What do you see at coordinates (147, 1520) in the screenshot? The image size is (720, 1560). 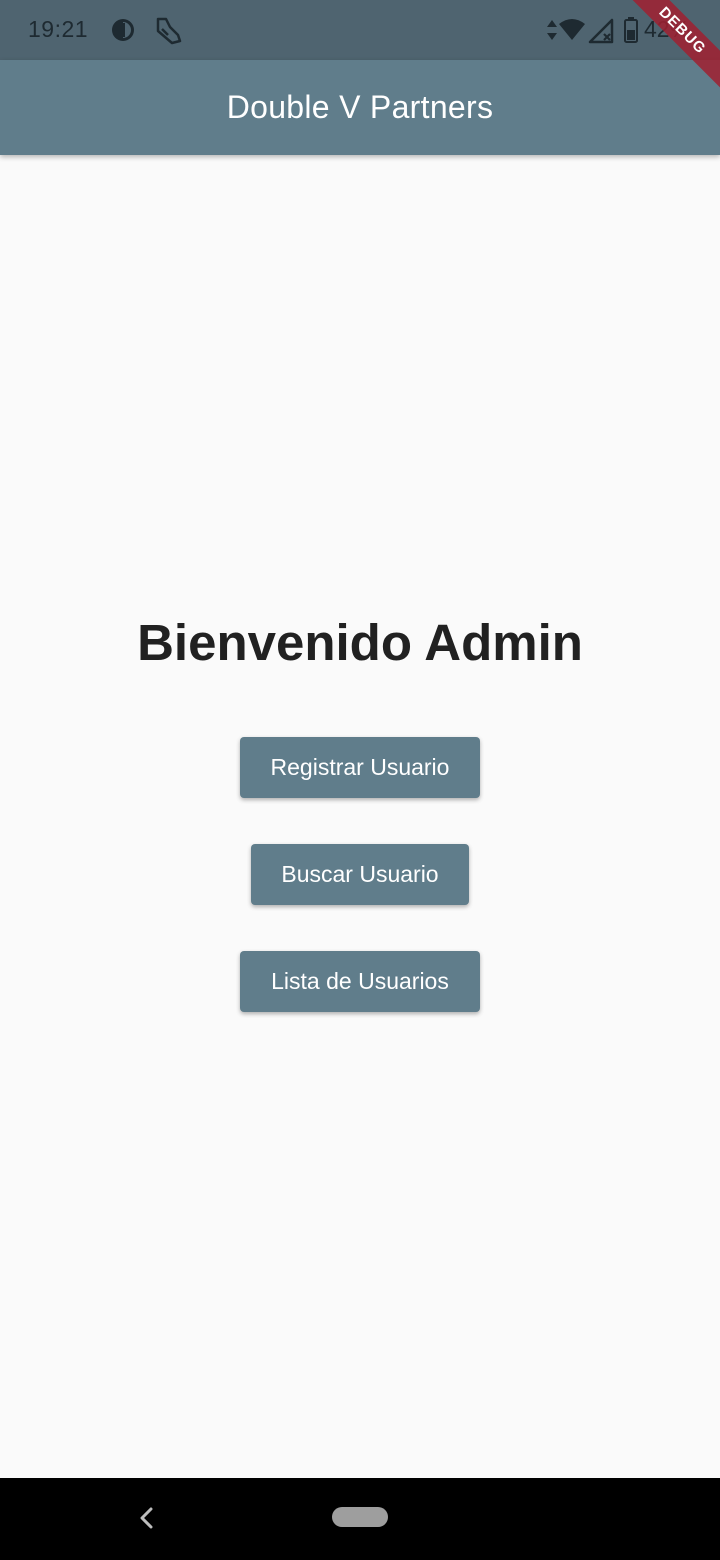 I see `back-icon` at bounding box center [147, 1520].